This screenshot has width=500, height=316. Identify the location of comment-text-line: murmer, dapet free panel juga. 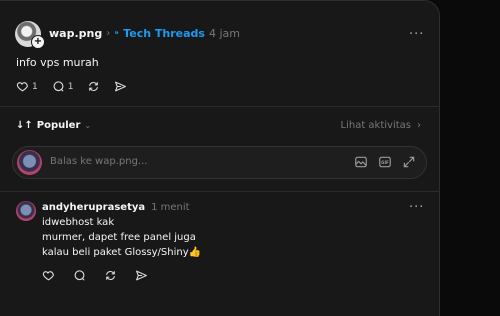
(119, 237).